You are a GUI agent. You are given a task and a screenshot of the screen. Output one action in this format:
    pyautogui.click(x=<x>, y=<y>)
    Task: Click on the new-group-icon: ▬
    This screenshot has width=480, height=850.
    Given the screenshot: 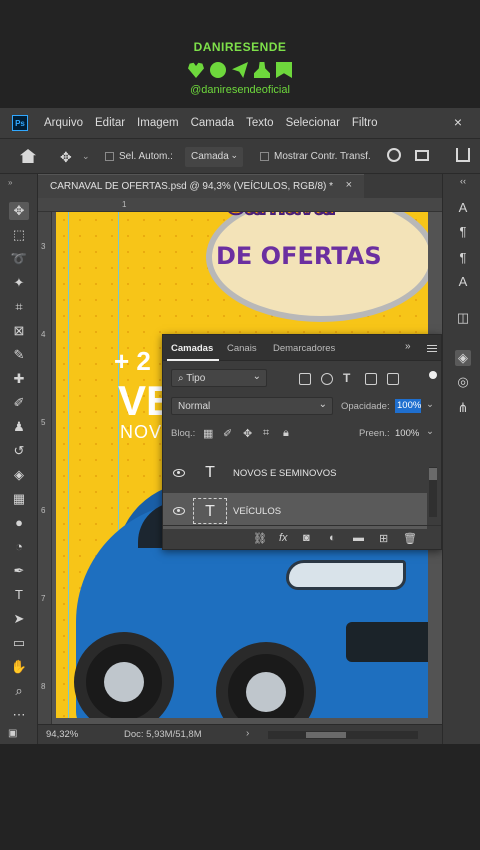 What is the action you would take?
    pyautogui.click(x=358, y=538)
    